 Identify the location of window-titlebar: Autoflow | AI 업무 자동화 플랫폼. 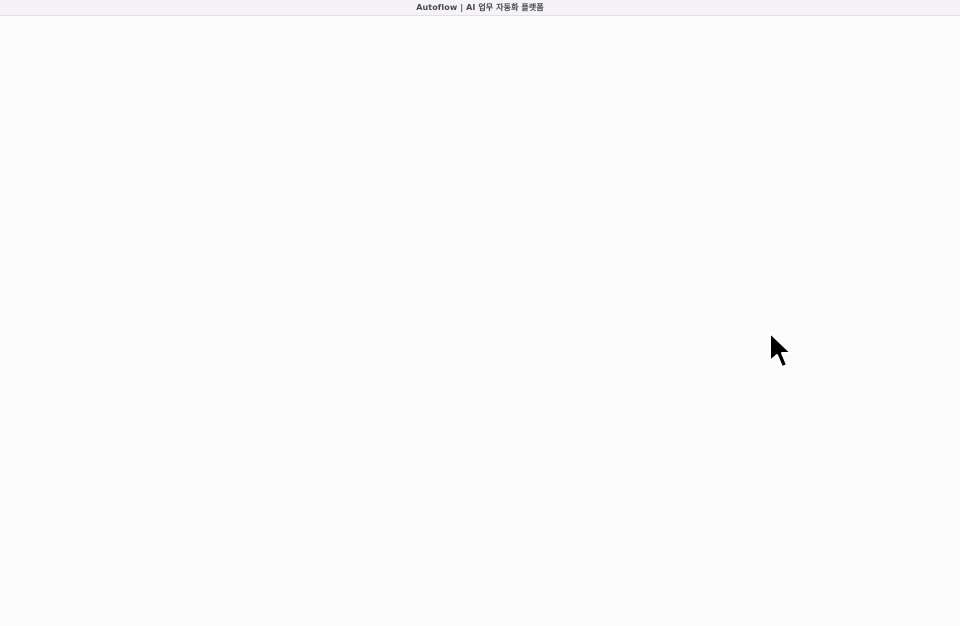
(480, 8).